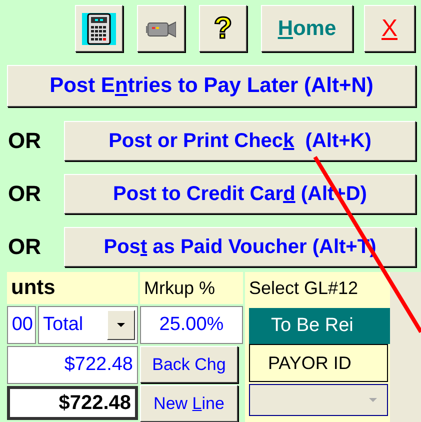 This screenshot has width=421, height=422. Describe the element at coordinates (161, 28) in the screenshot. I see `camera-button` at that location.